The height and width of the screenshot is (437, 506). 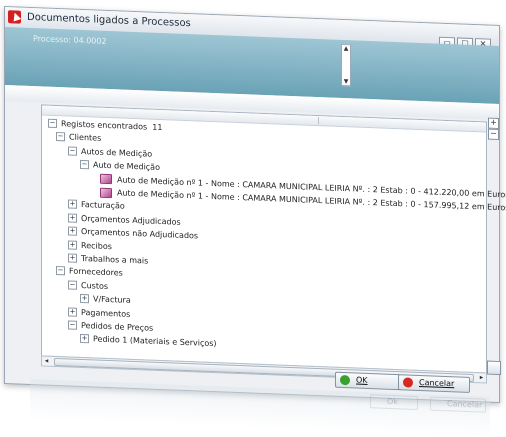 I want to click on tree-row: − Auto de Medição, so click(x=120, y=166).